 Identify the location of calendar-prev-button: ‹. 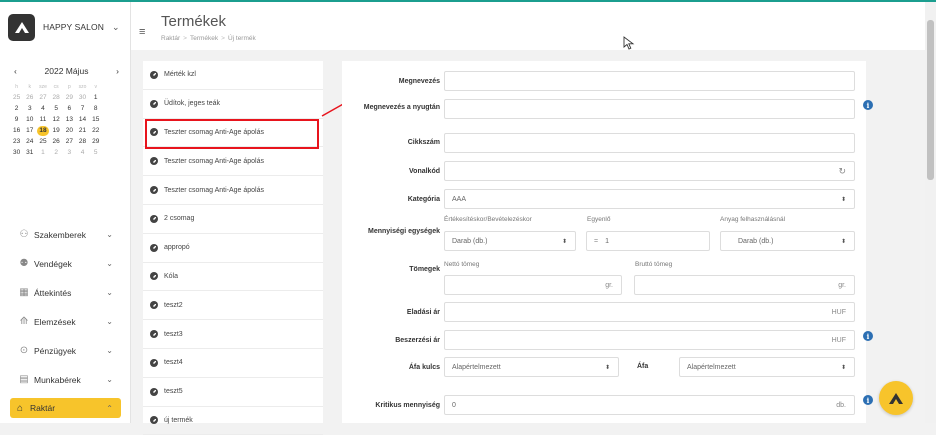
(15, 71).